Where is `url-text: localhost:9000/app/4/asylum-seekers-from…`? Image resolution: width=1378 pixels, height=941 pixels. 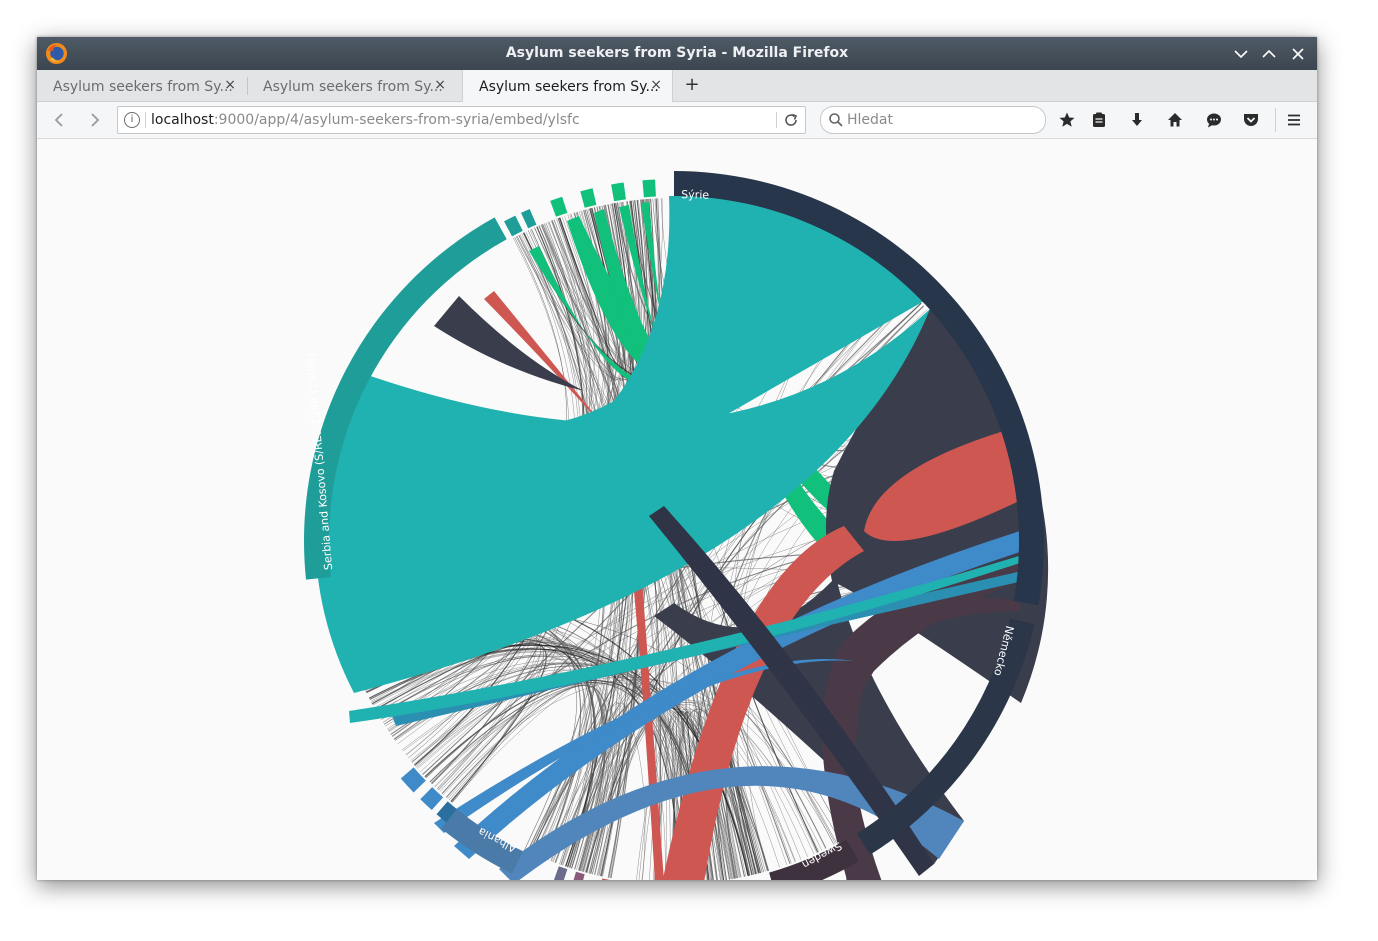 url-text: localhost:9000/app/4/asylum-seekers-from… is located at coordinates (365, 120).